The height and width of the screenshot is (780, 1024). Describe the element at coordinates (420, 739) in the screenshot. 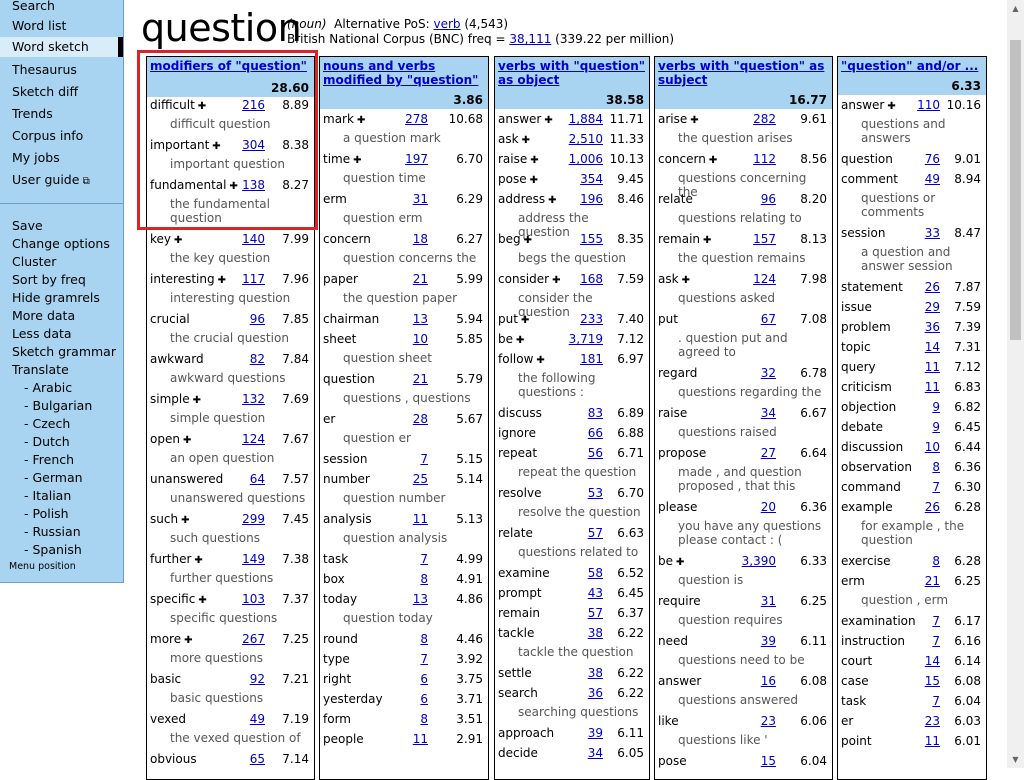

I see `frequency-link: 11` at that location.